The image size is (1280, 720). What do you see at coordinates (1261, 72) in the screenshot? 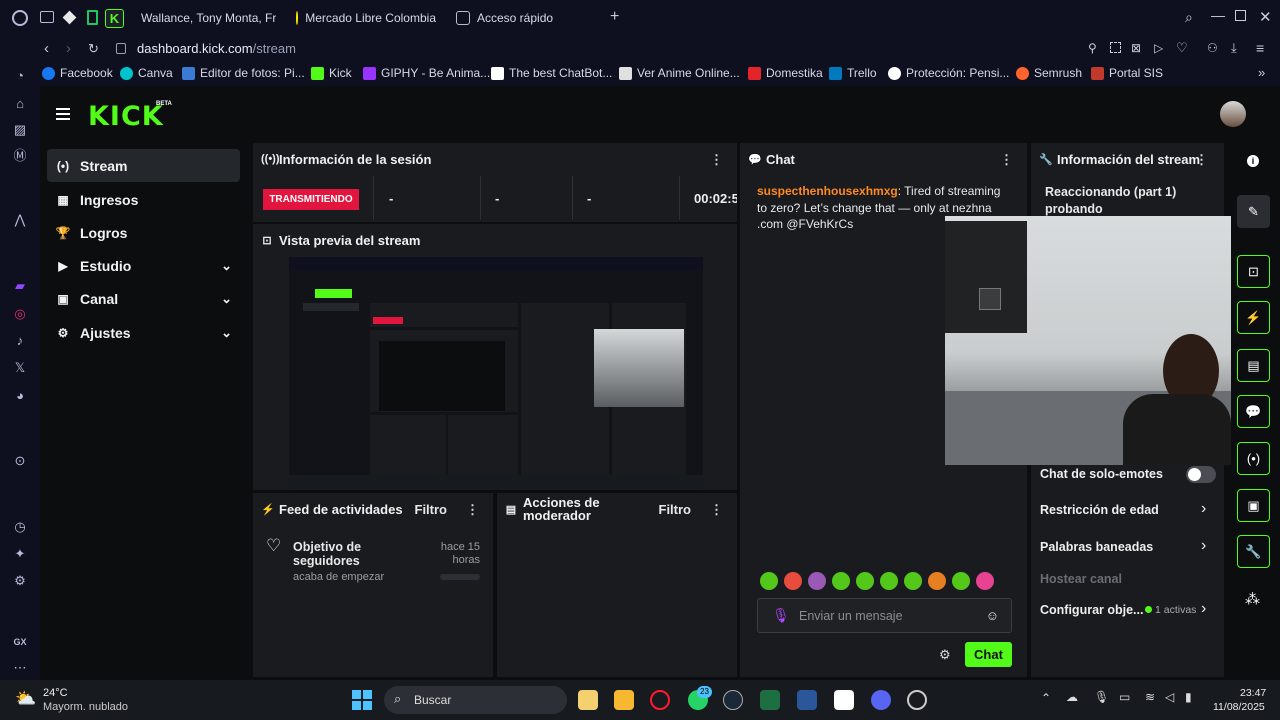
I see `bookmarks-more-icon: »` at bounding box center [1261, 72].